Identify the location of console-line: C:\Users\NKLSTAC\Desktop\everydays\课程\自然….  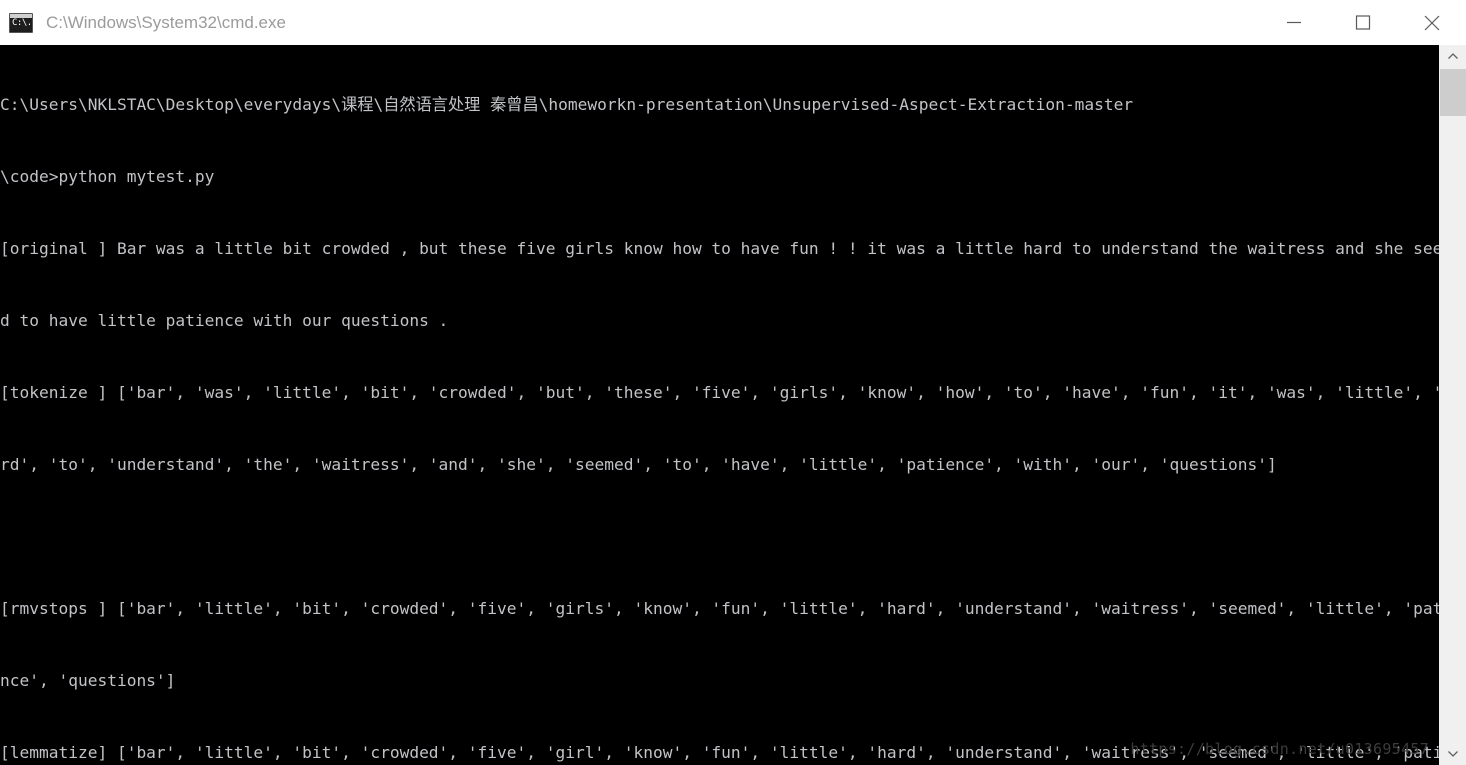
(567, 104).